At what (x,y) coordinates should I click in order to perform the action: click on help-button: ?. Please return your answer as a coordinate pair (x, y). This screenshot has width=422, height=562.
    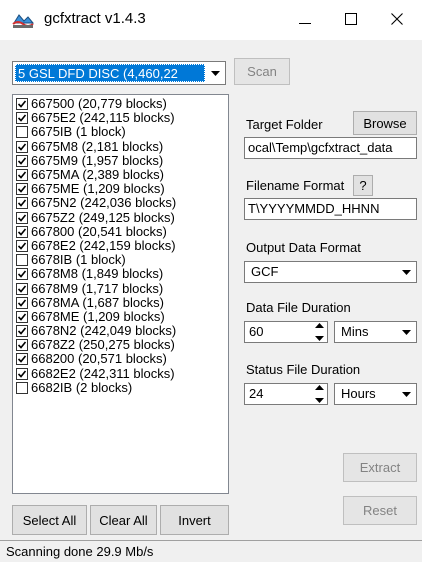
    Looking at the image, I should click on (363, 185).